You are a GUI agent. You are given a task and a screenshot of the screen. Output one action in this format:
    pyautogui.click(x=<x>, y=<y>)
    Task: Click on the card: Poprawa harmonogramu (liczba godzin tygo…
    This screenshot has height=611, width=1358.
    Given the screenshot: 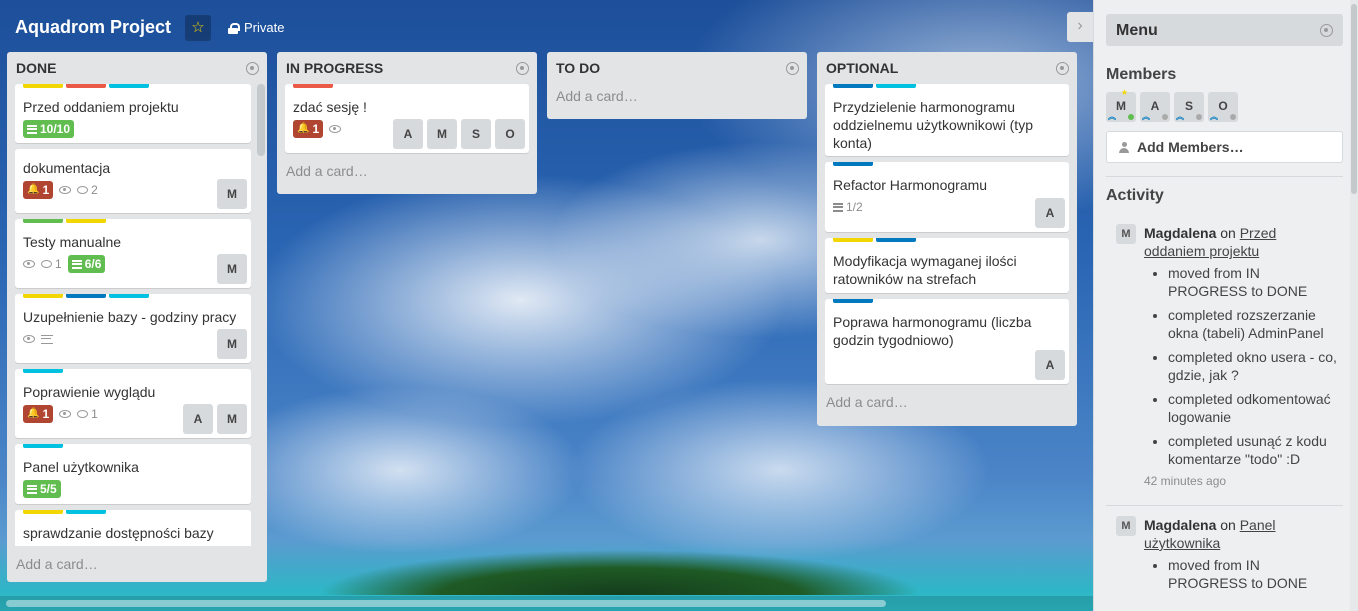 What is the action you would take?
    pyautogui.click(x=947, y=341)
    